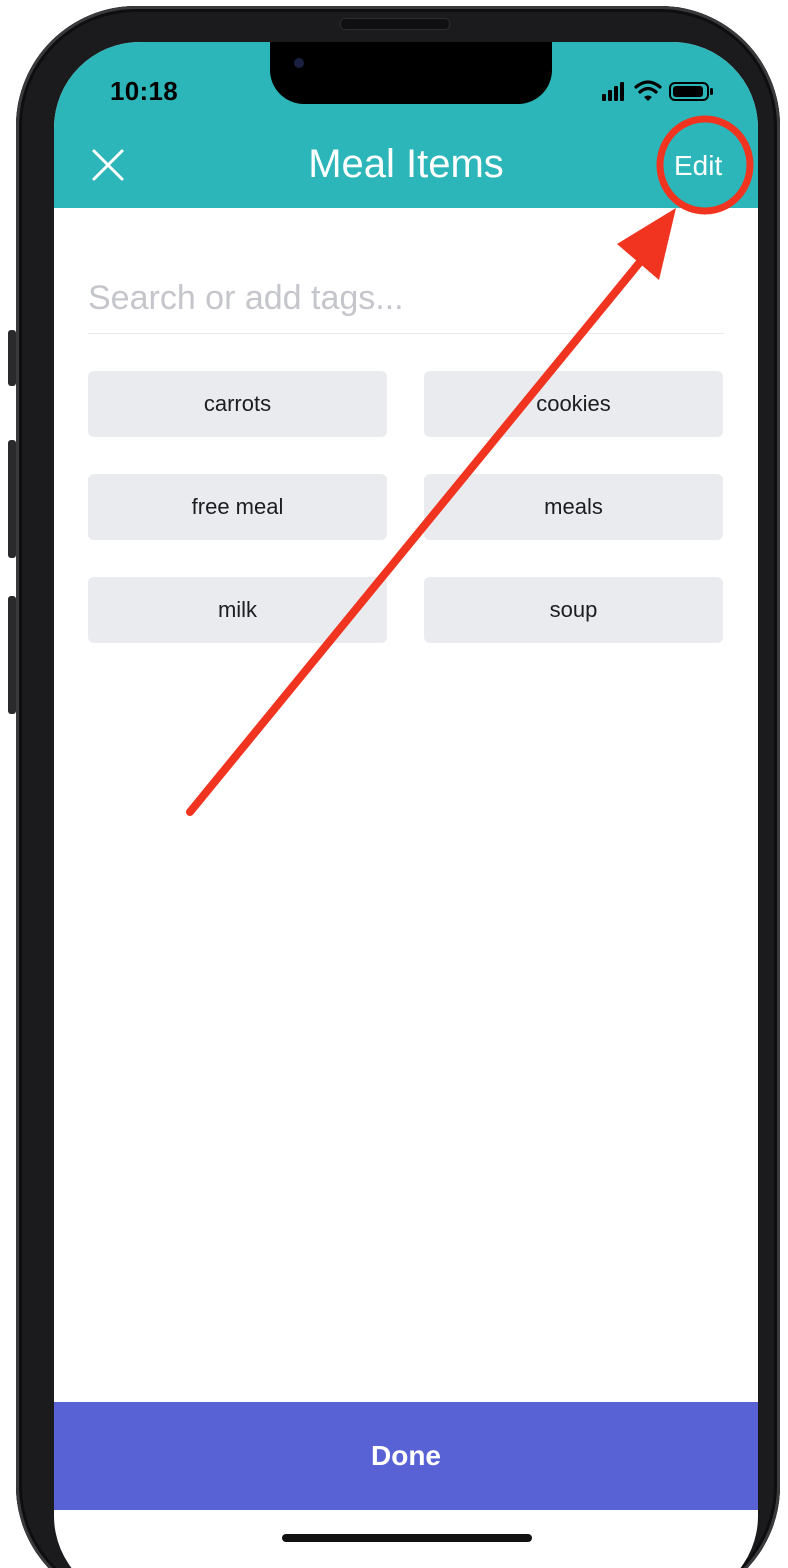 The width and height of the screenshot is (788, 1568). I want to click on home-indicator, so click(407, 1538).